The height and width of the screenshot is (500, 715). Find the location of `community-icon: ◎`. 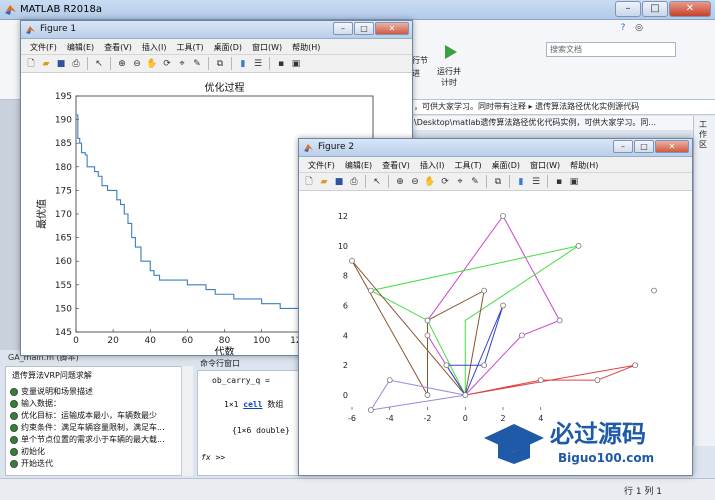

community-icon: ◎ is located at coordinates (639, 28).